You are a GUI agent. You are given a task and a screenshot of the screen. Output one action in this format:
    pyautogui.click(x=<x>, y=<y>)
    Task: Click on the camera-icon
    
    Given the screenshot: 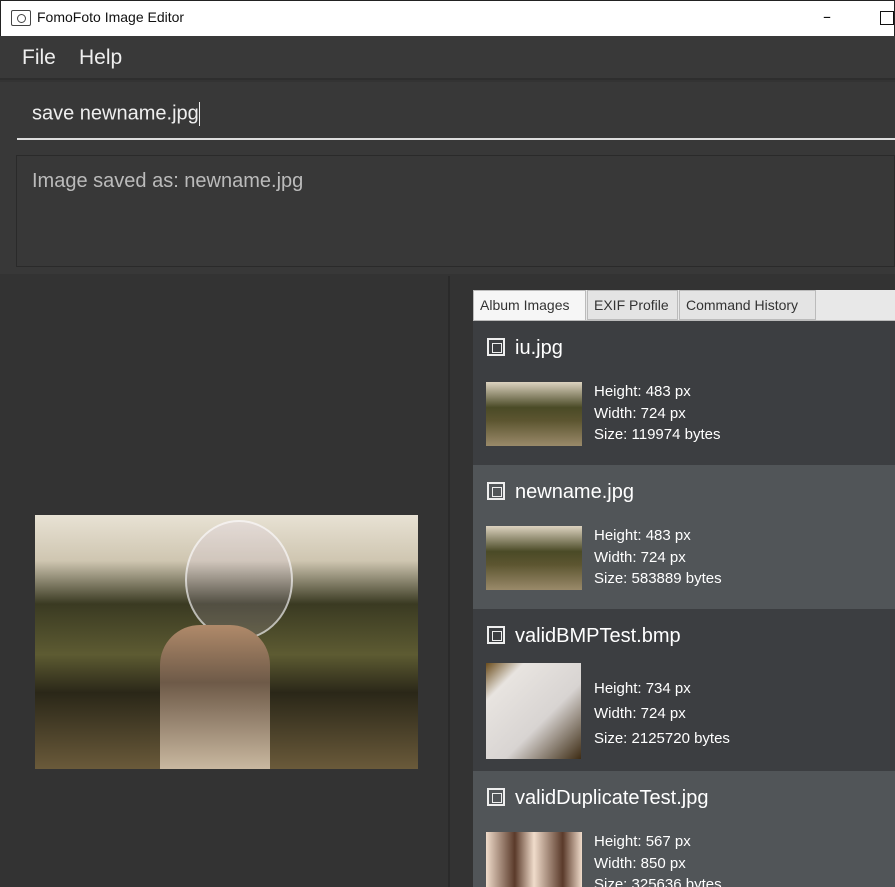 What is the action you would take?
    pyautogui.click(x=21, y=18)
    